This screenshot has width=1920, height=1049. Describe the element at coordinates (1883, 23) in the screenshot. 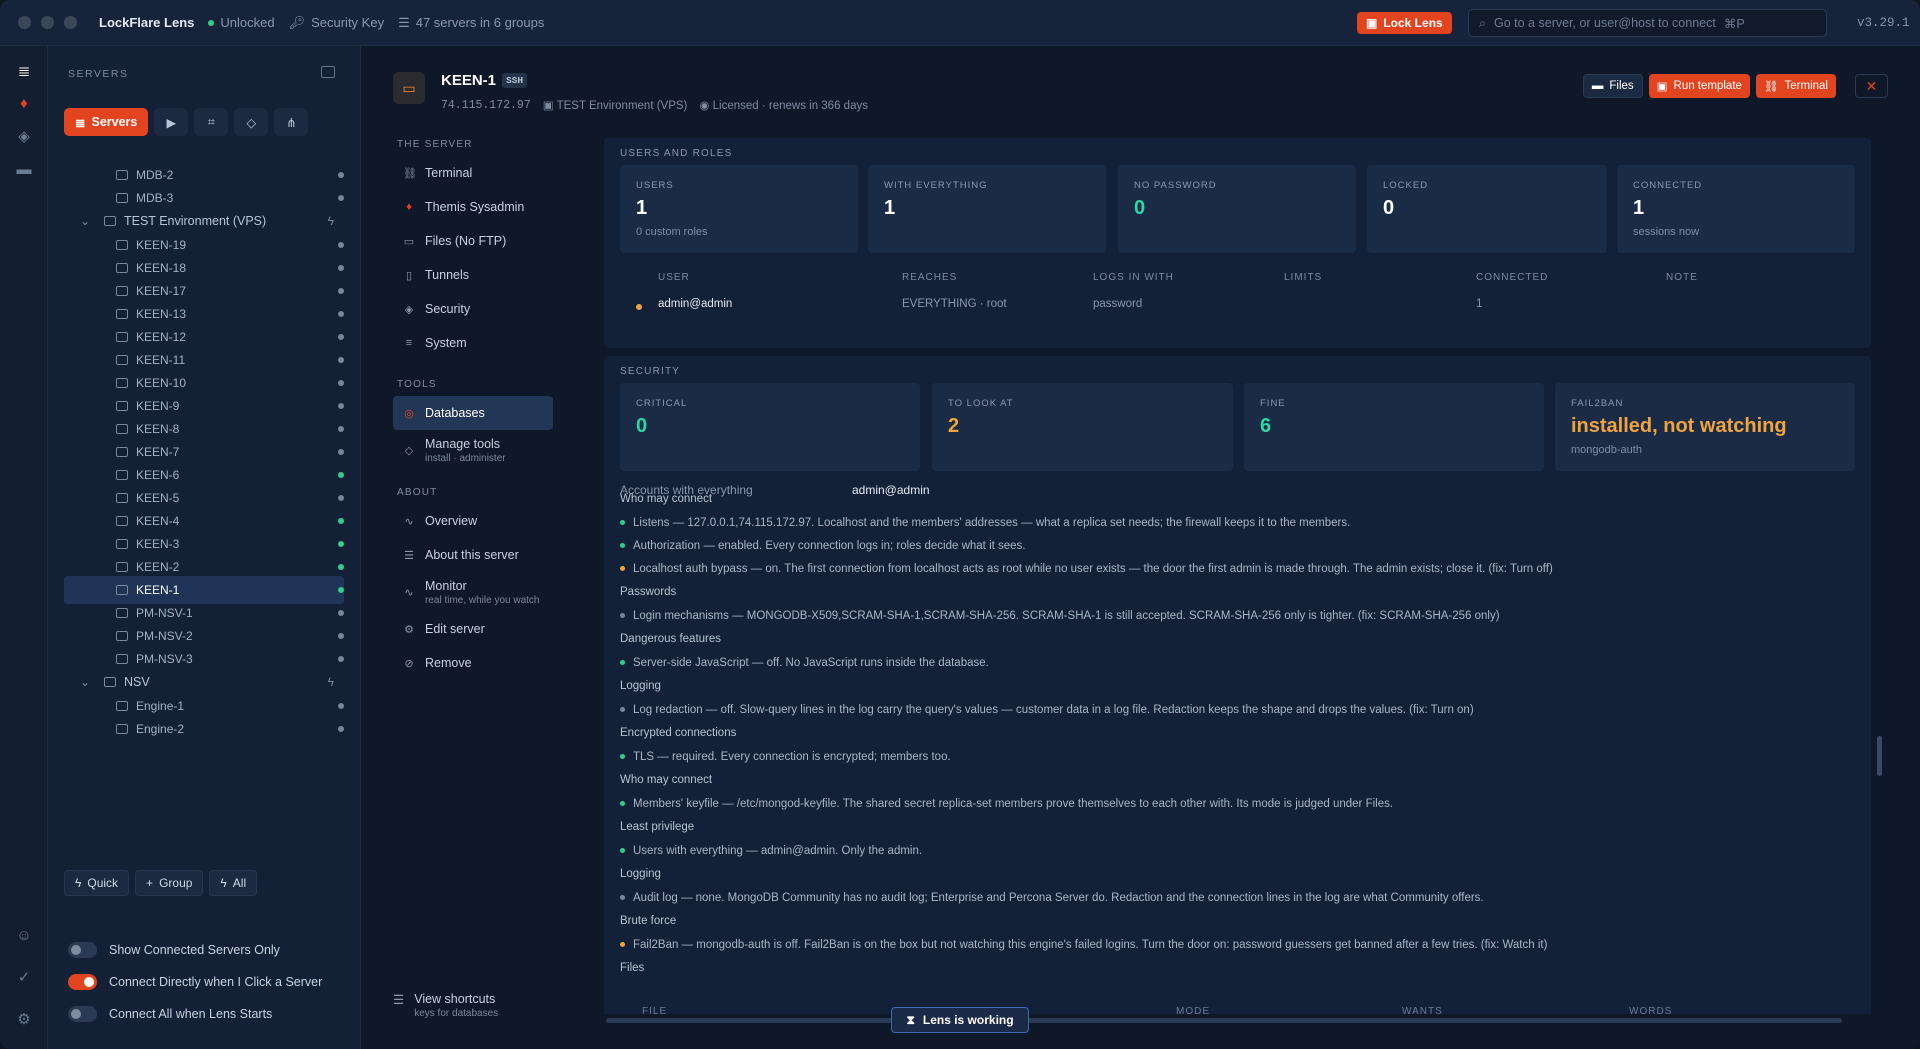

I see `app-version: v3.29.1` at that location.